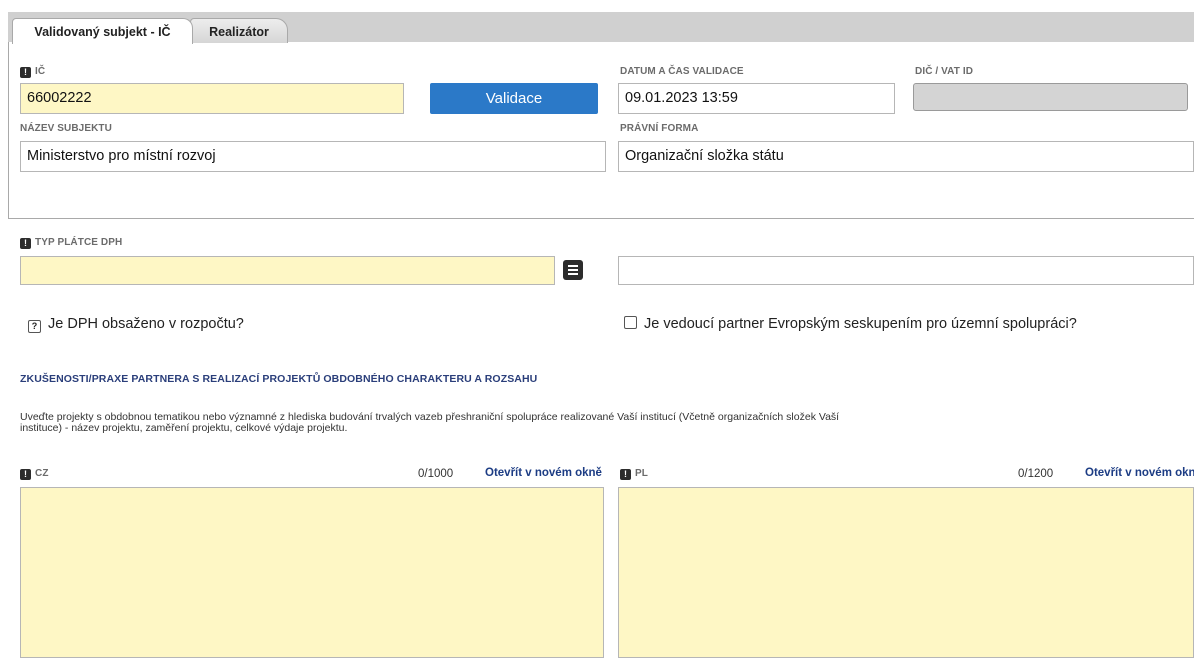 This screenshot has width=1194, height=658. Describe the element at coordinates (1139, 473) in the screenshot. I see `pl-open-new-window-link: Otevřít v novém okně` at that location.